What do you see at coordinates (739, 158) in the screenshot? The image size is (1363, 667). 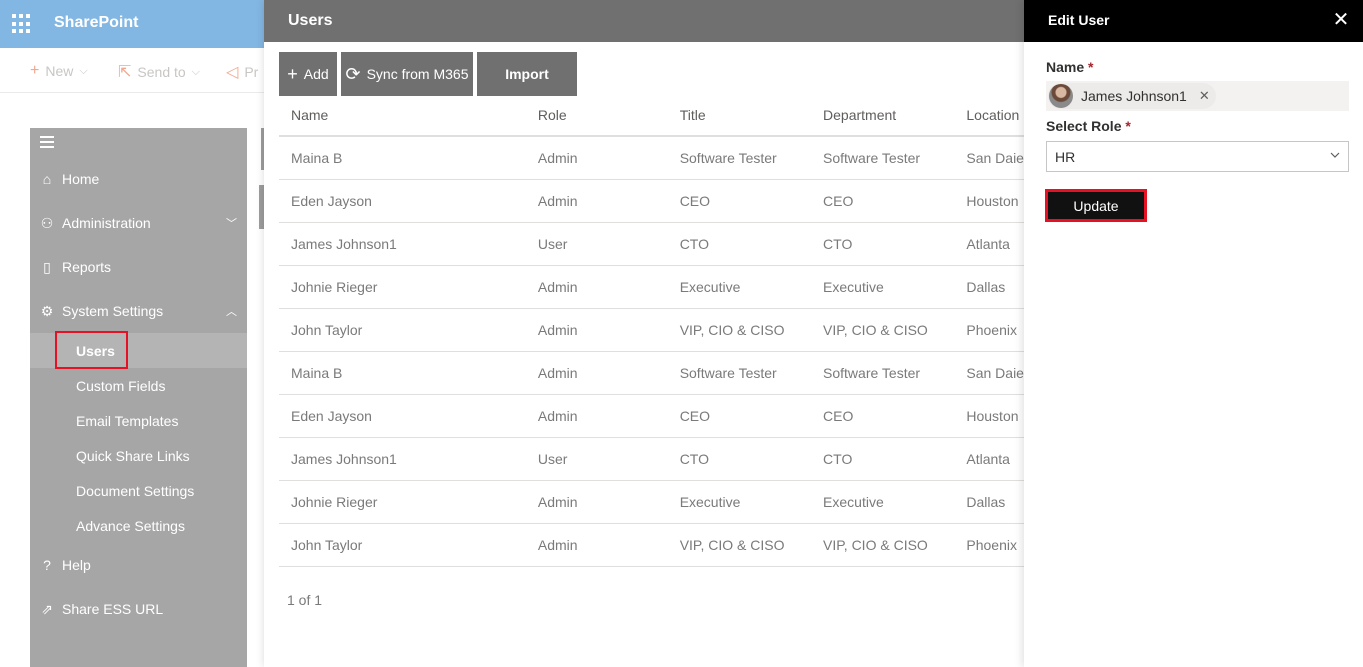 I see `cell-title: Software Tester` at bounding box center [739, 158].